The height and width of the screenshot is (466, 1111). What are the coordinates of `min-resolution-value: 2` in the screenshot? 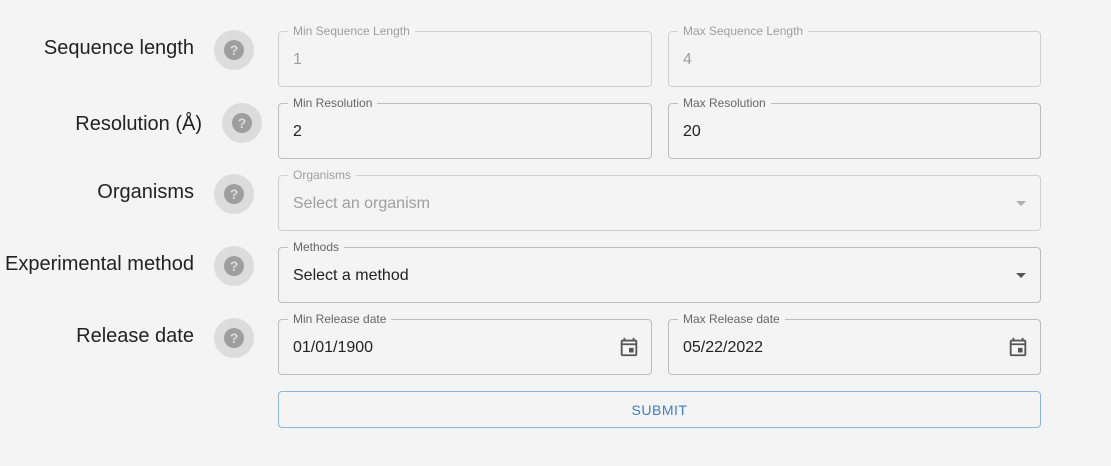 It's located at (297, 131).